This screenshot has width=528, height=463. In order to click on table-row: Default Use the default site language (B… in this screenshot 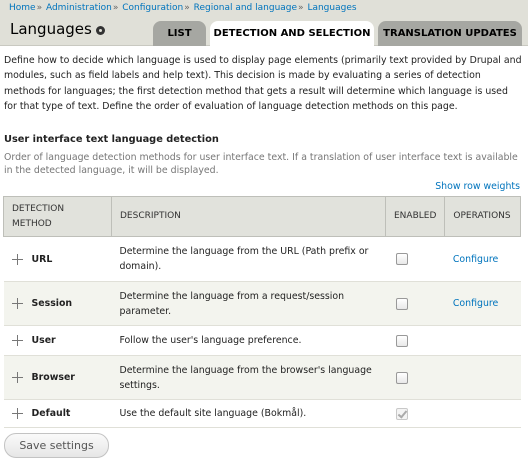, I will do `click(262, 413)`.